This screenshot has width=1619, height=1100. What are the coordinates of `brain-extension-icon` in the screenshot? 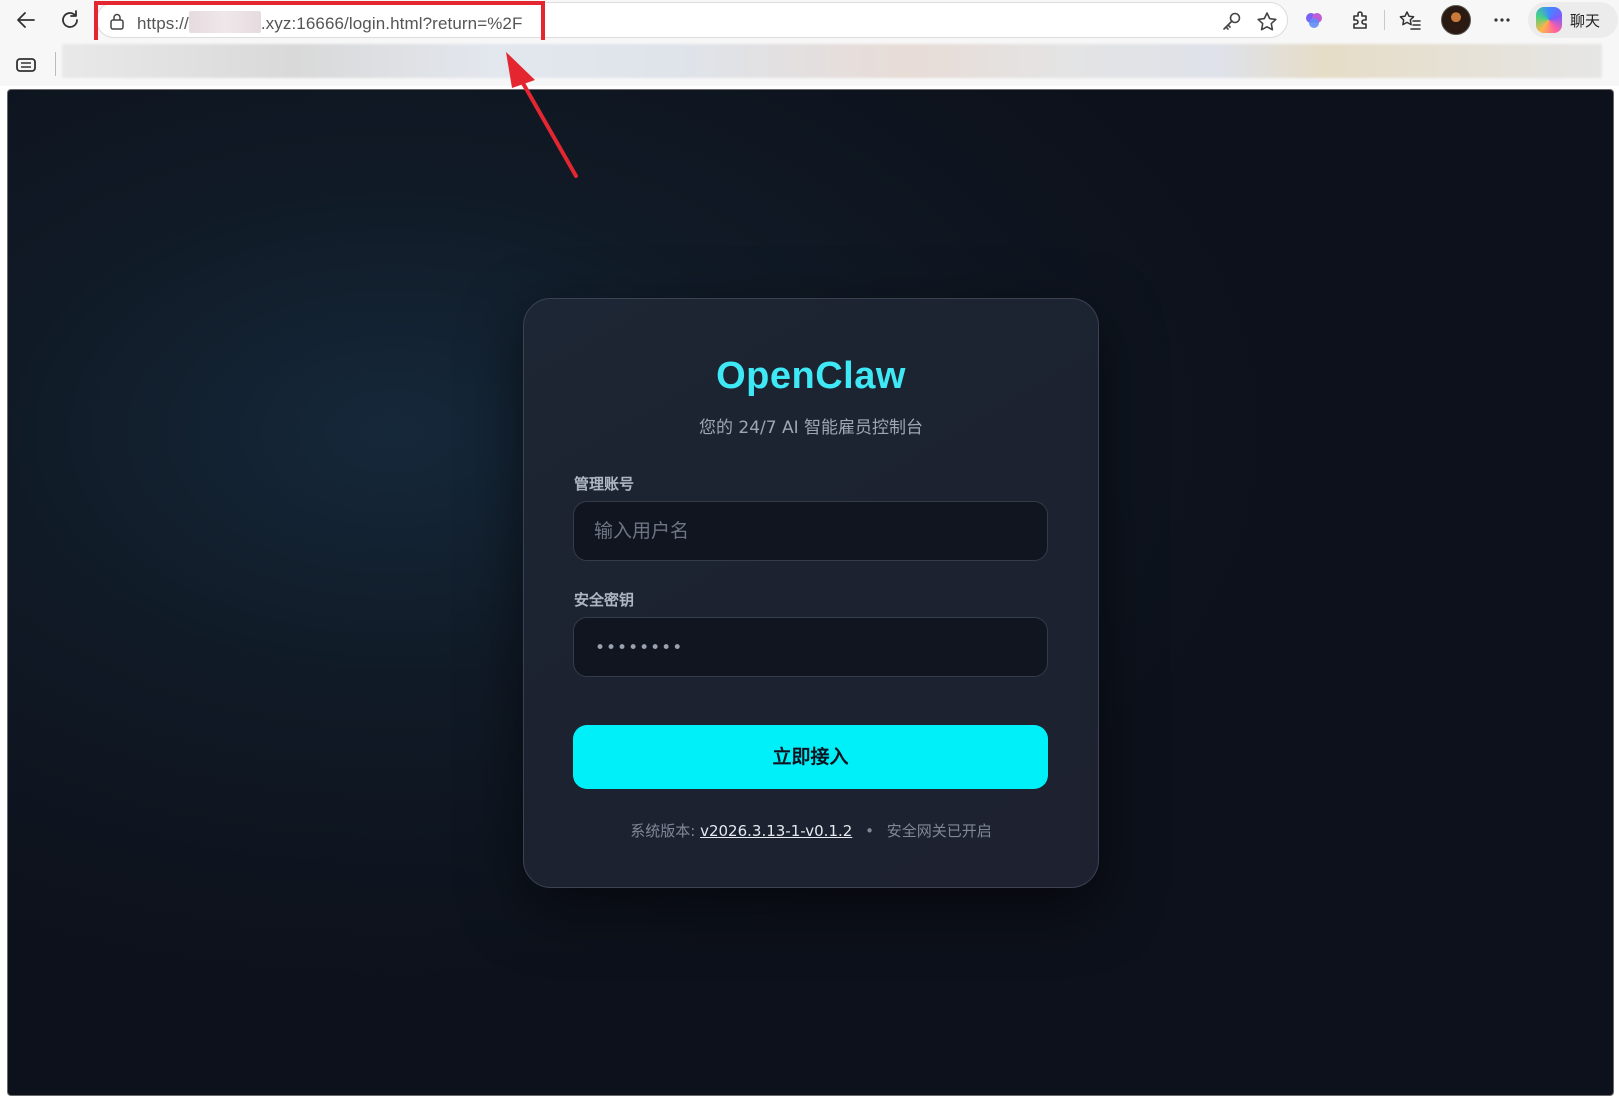 It's located at (1314, 20).